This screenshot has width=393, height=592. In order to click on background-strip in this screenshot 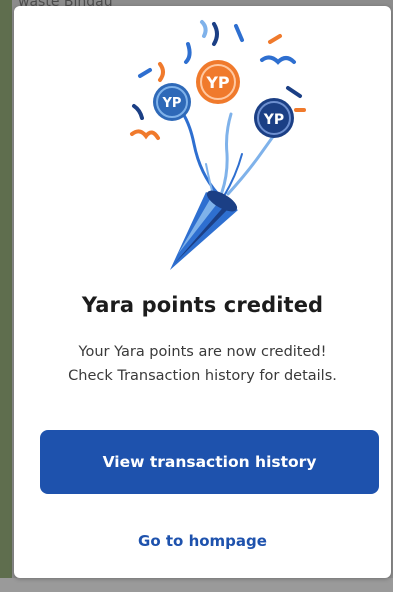, I will do `click(6, 296)`.